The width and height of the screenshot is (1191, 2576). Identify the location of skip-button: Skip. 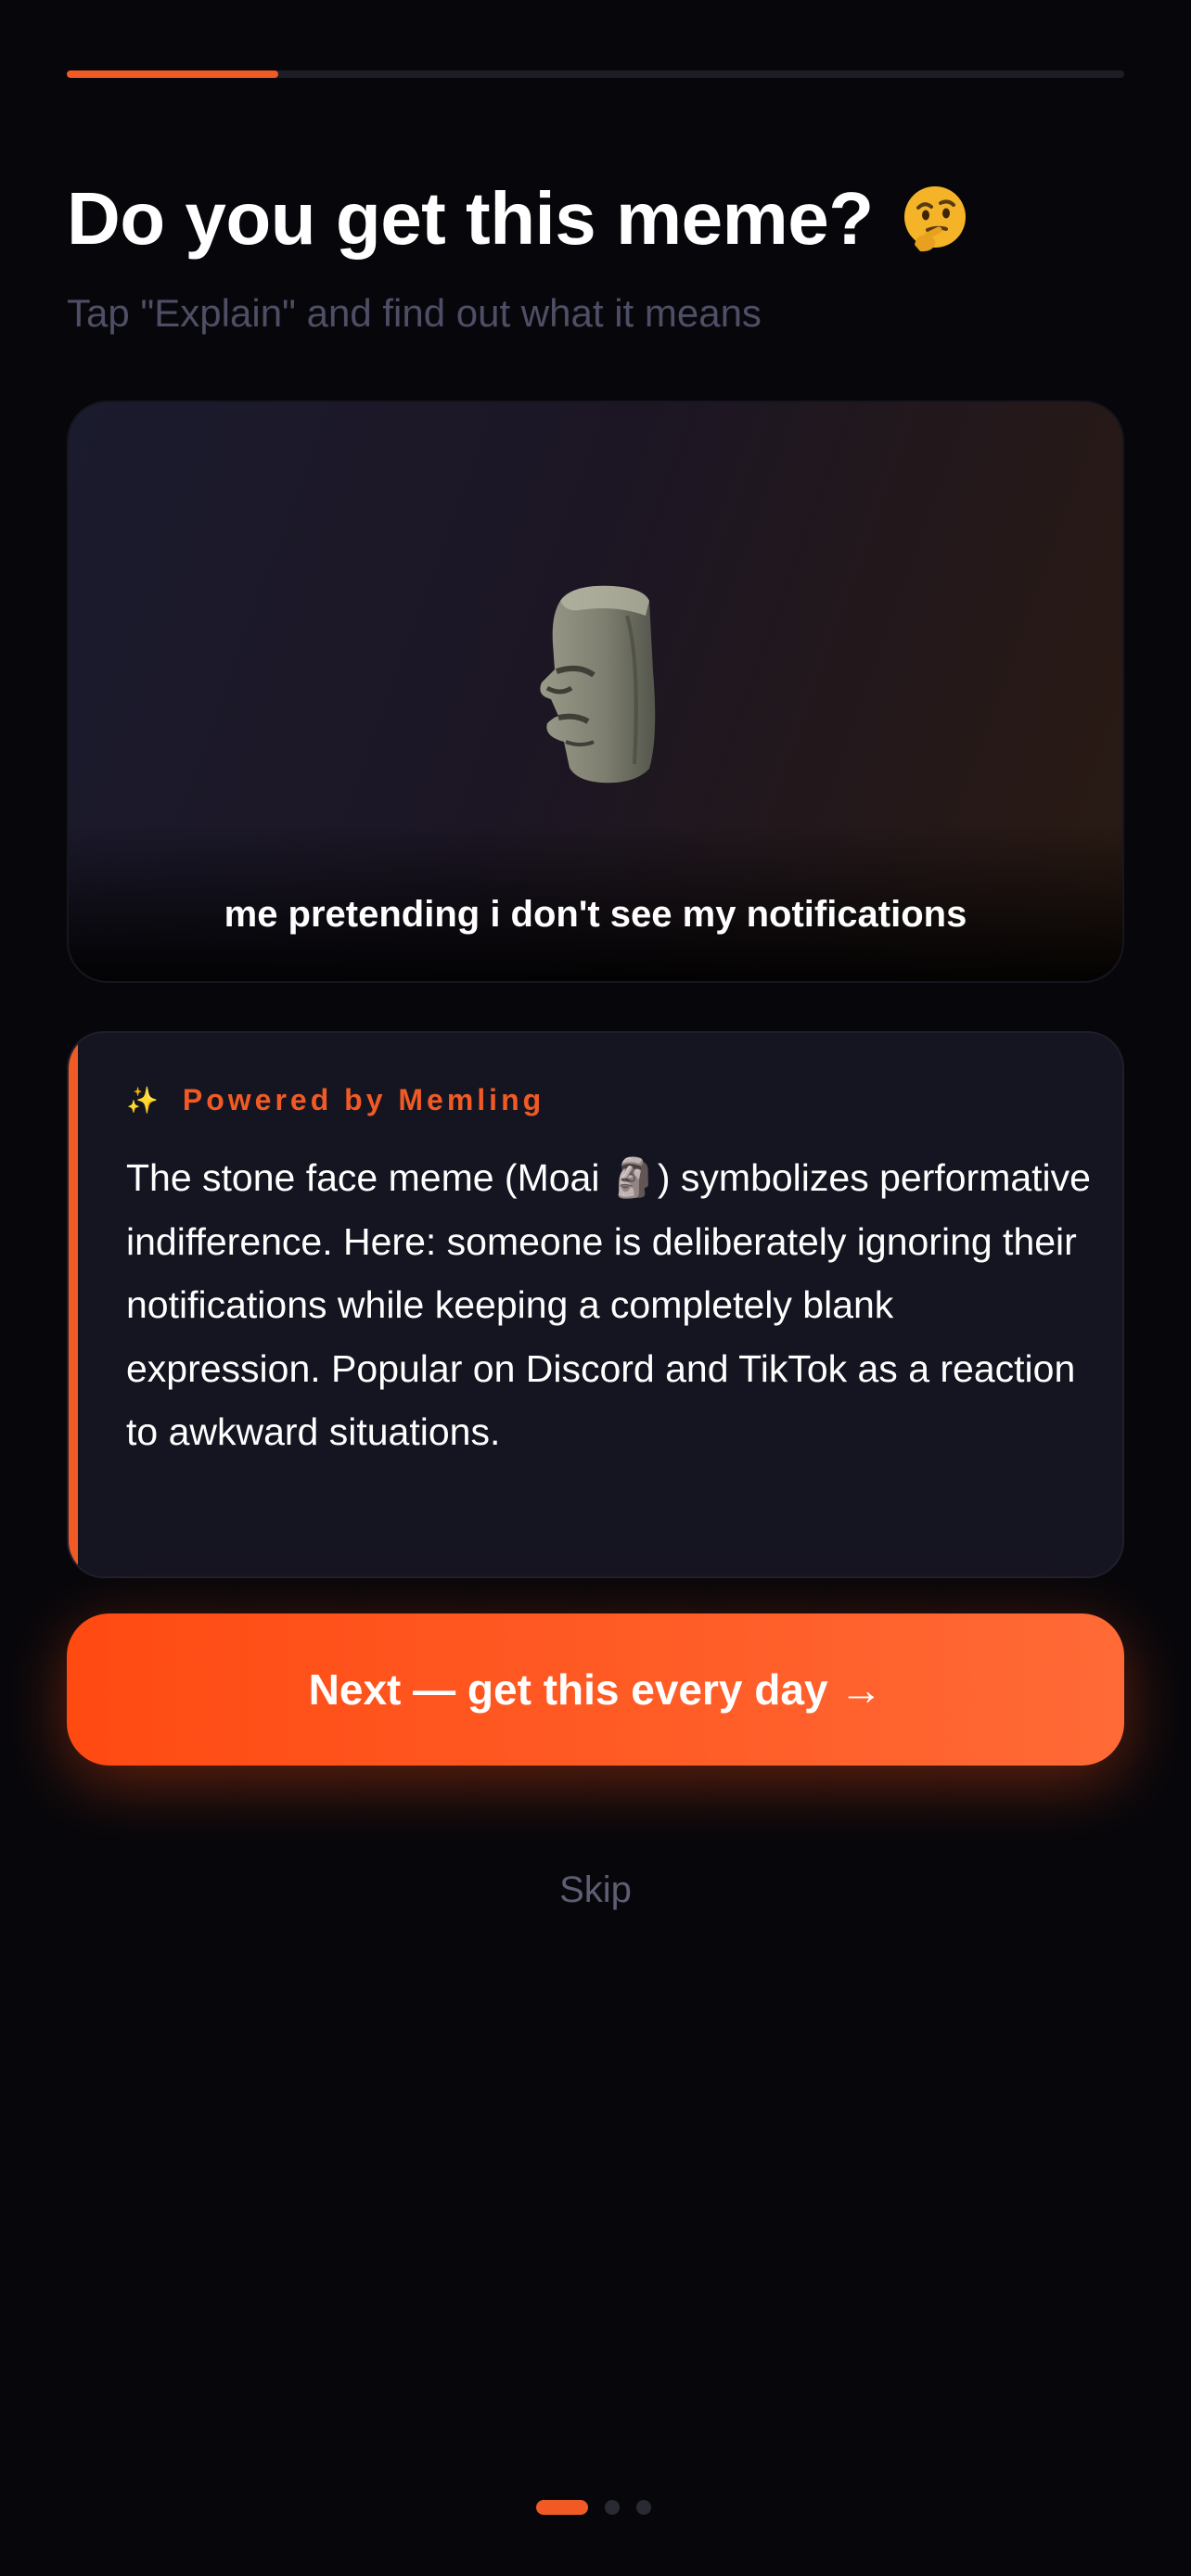
(595, 1890).